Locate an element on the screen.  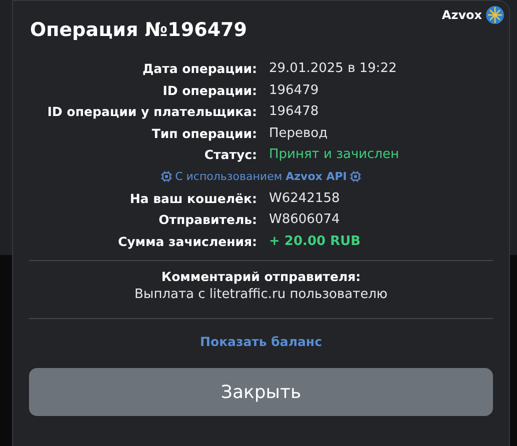
field-label: ID операции: is located at coordinates (210, 90).